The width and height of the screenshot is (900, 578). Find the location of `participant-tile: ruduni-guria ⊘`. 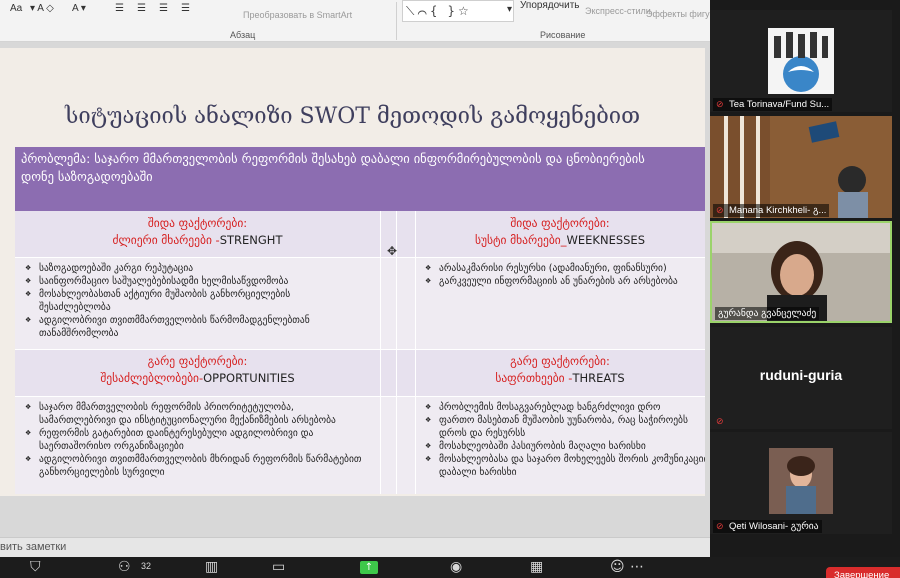

participant-tile: ruduni-guria ⊘ is located at coordinates (801, 378).